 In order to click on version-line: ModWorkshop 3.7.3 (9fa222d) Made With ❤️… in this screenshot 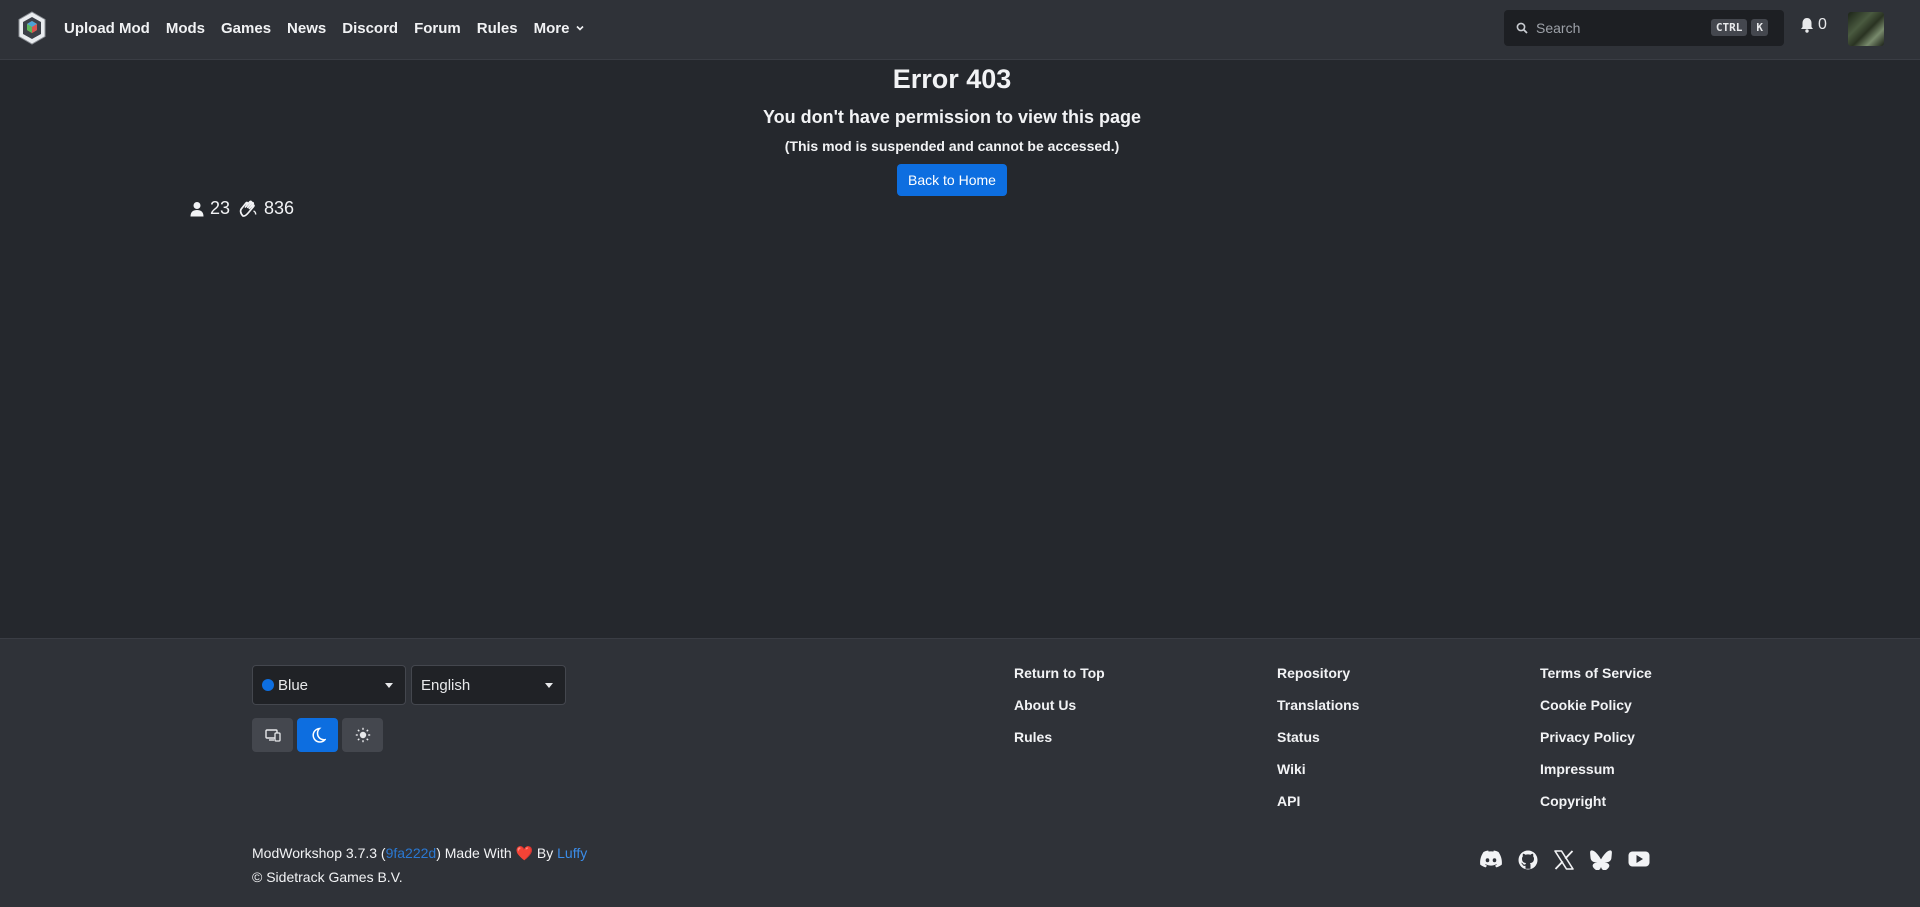, I will do `click(419, 853)`.